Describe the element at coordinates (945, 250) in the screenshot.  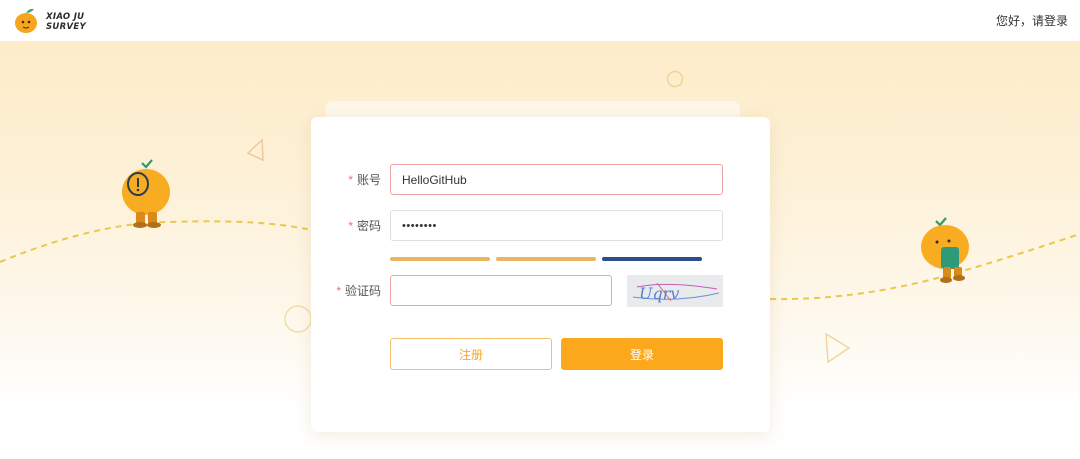
I see `mascot-right-icon` at that location.